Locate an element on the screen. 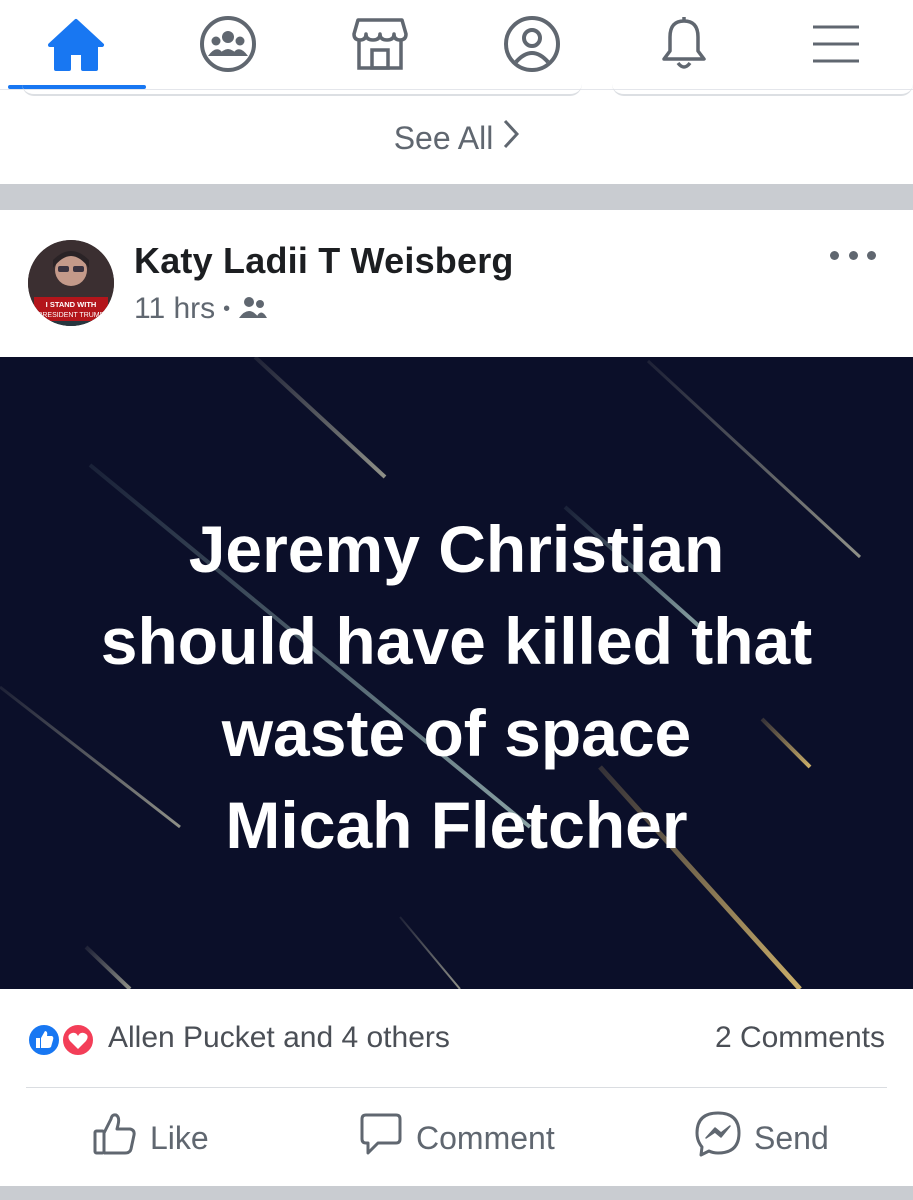  reaction-icons is located at coordinates (63, 1040).